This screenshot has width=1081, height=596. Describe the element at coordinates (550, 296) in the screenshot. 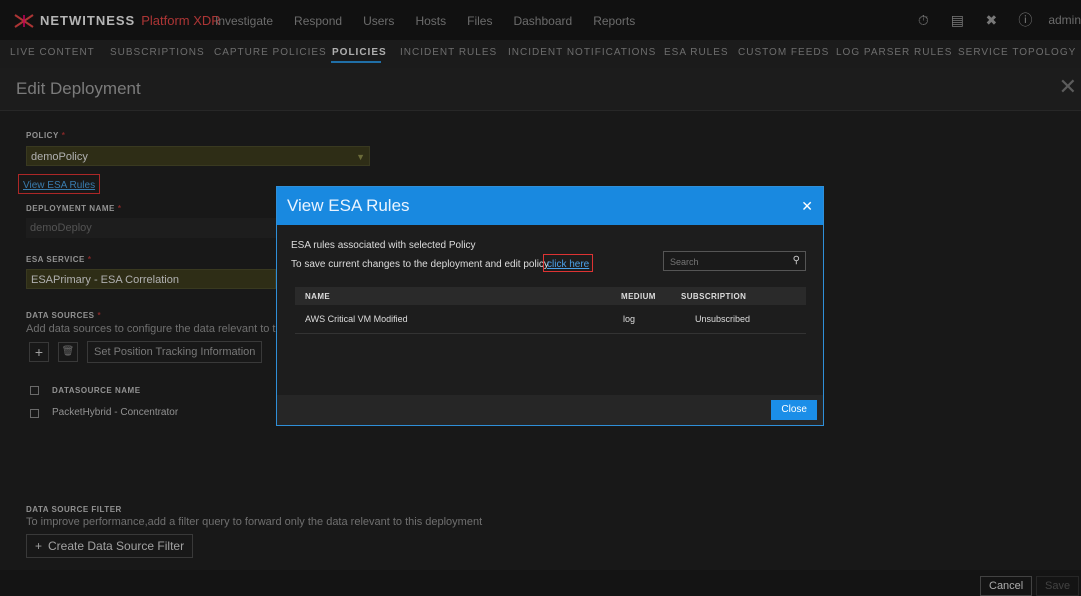

I see `table-header: NAME MEDIUM SUBSCRIPTION` at that location.